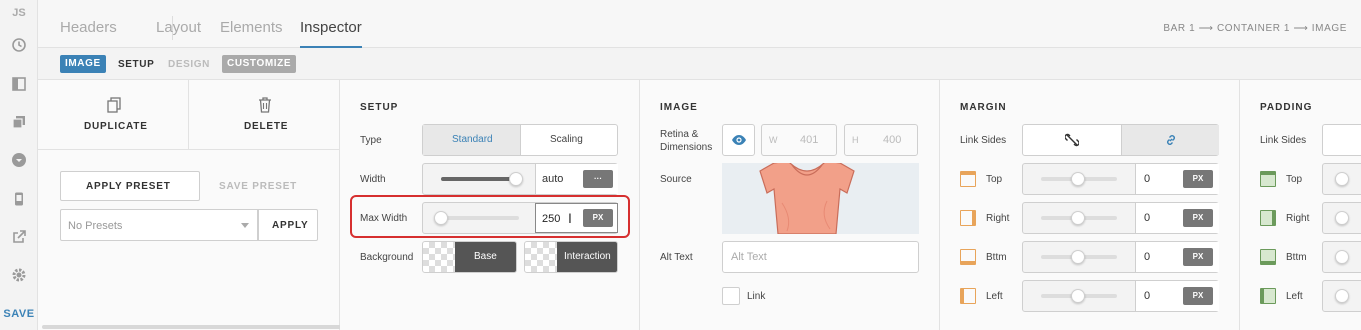 This screenshot has height=330, width=1361. What do you see at coordinates (1268, 179) in the screenshot?
I see `padding-top-icon` at bounding box center [1268, 179].